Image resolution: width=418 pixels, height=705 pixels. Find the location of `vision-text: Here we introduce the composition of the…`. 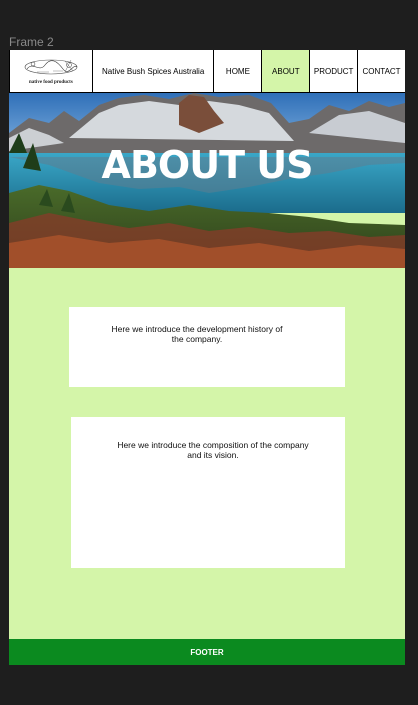

vision-text: Here we introduce the composition of the… is located at coordinates (213, 450).